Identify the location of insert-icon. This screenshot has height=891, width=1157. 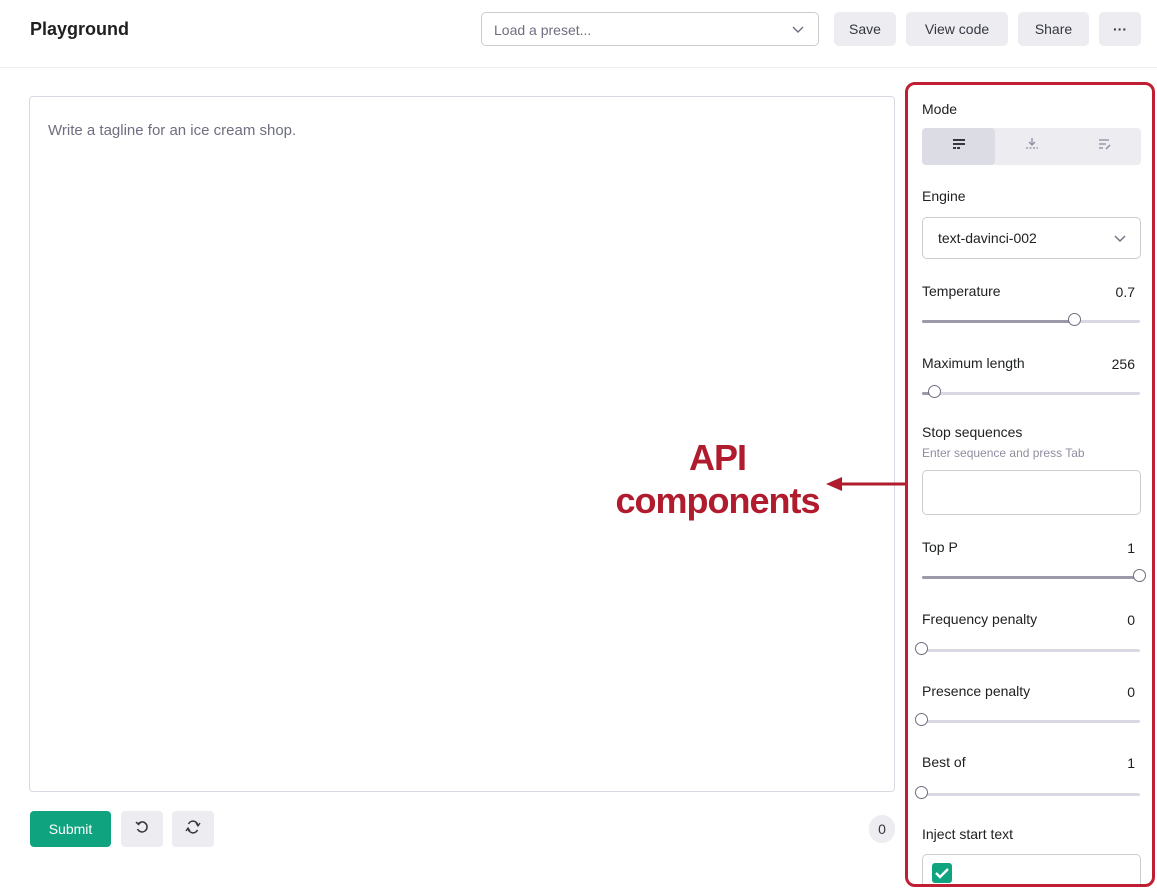
(1032, 146).